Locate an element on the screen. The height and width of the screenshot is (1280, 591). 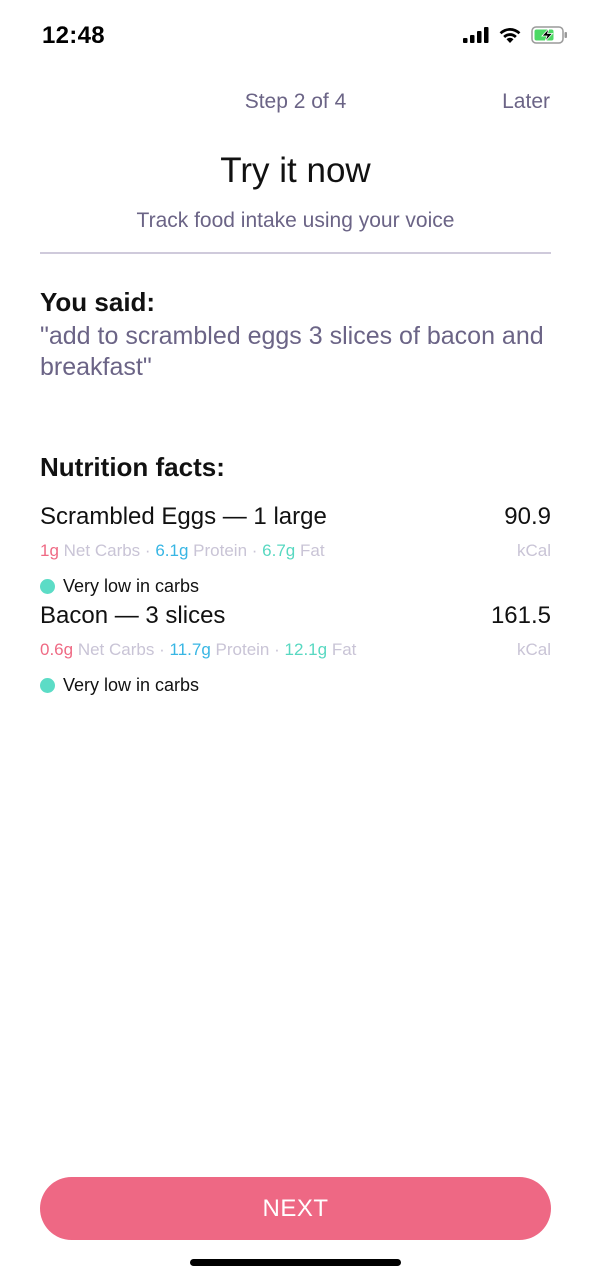
status-icons is located at coordinates (516, 35).